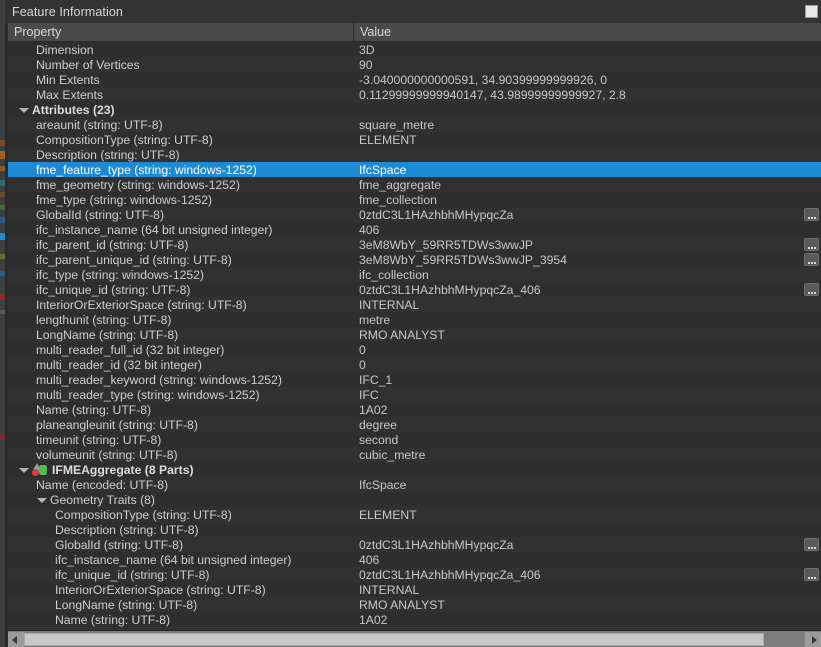 Image resolution: width=821 pixels, height=647 pixels. Describe the element at coordinates (587, 395) in the screenshot. I see `row-value-cell: IFC` at that location.